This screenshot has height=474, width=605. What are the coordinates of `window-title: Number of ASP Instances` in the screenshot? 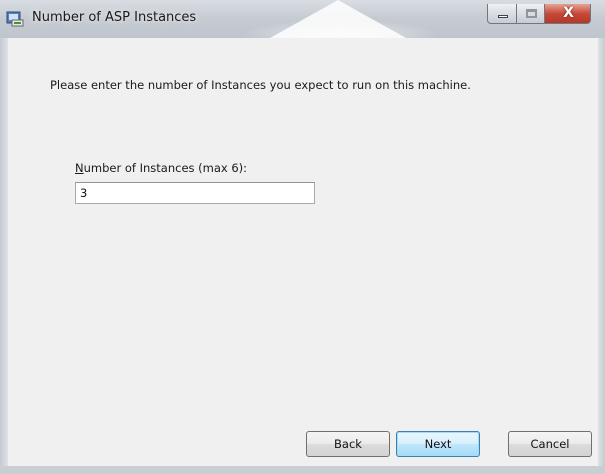 It's located at (114, 17).